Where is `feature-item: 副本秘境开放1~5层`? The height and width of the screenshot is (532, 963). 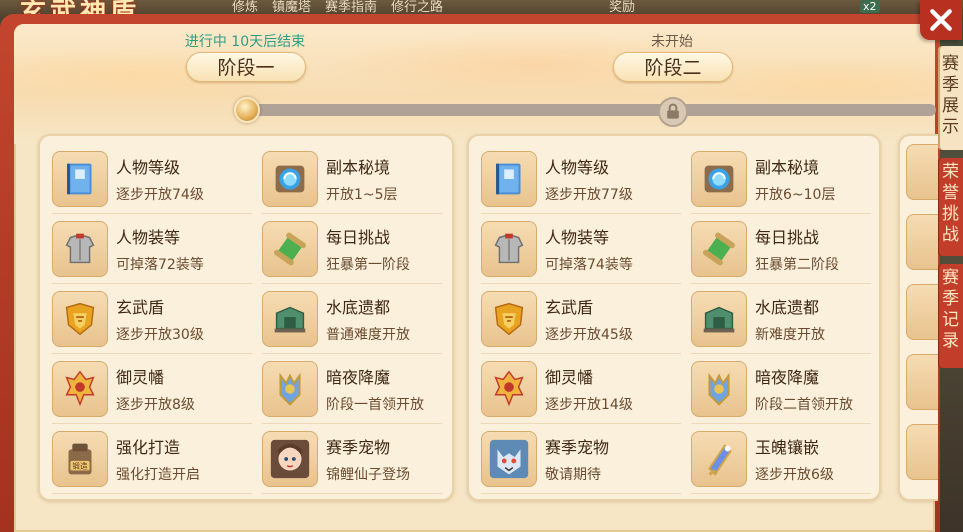
feature-item: 副本秘境开放1~5层 is located at coordinates (357, 179).